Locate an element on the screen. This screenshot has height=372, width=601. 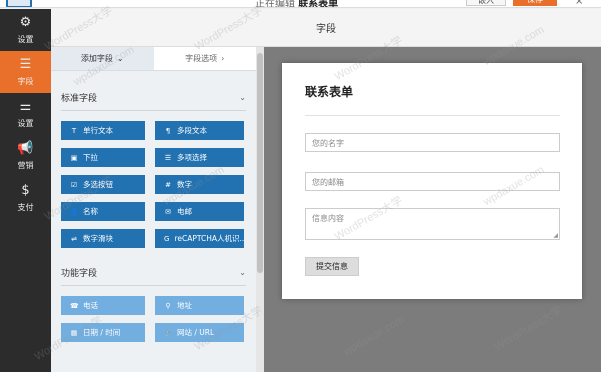
tab-field-options: 字段选项 › is located at coordinates (204, 59).